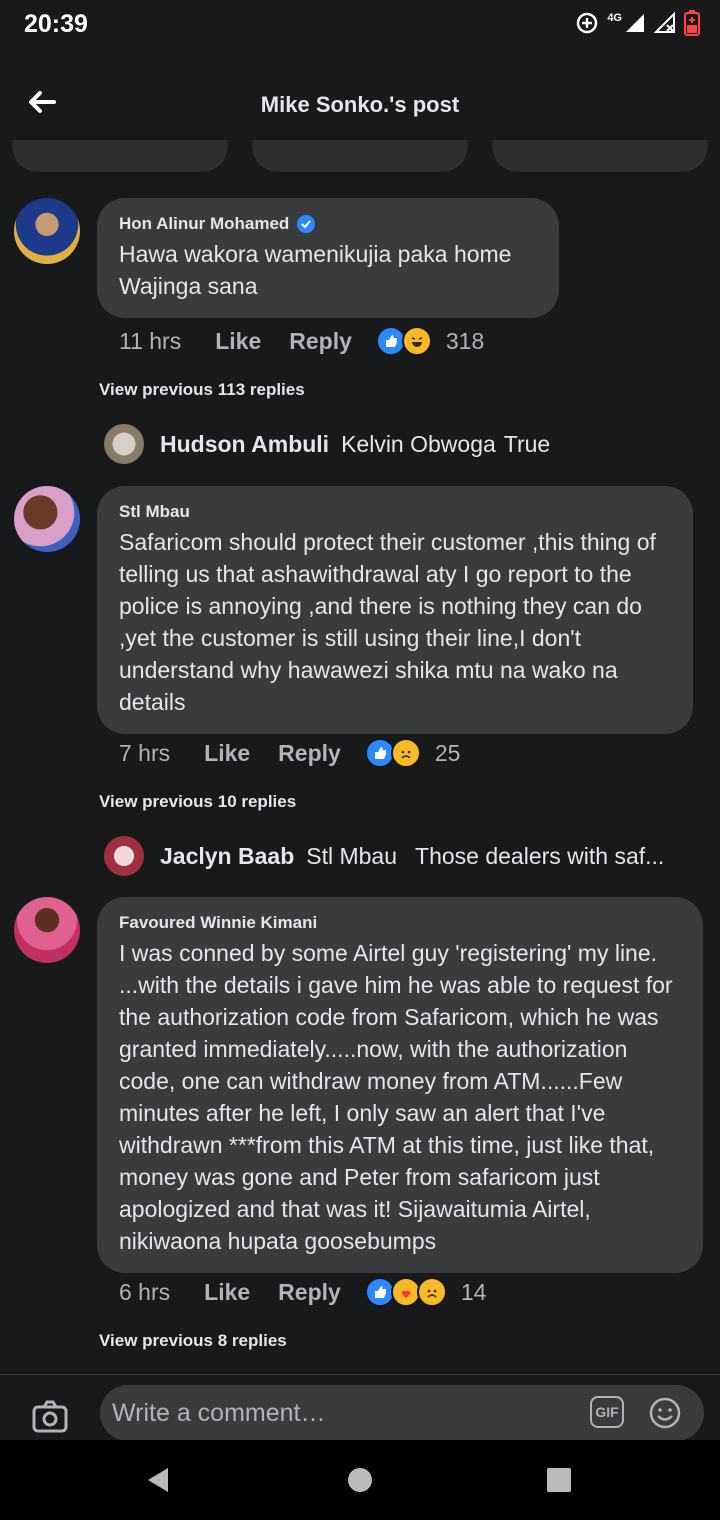 Image resolution: width=720 pixels, height=1520 pixels. What do you see at coordinates (416, 341) in the screenshot?
I see `haha-reaction-icon` at bounding box center [416, 341].